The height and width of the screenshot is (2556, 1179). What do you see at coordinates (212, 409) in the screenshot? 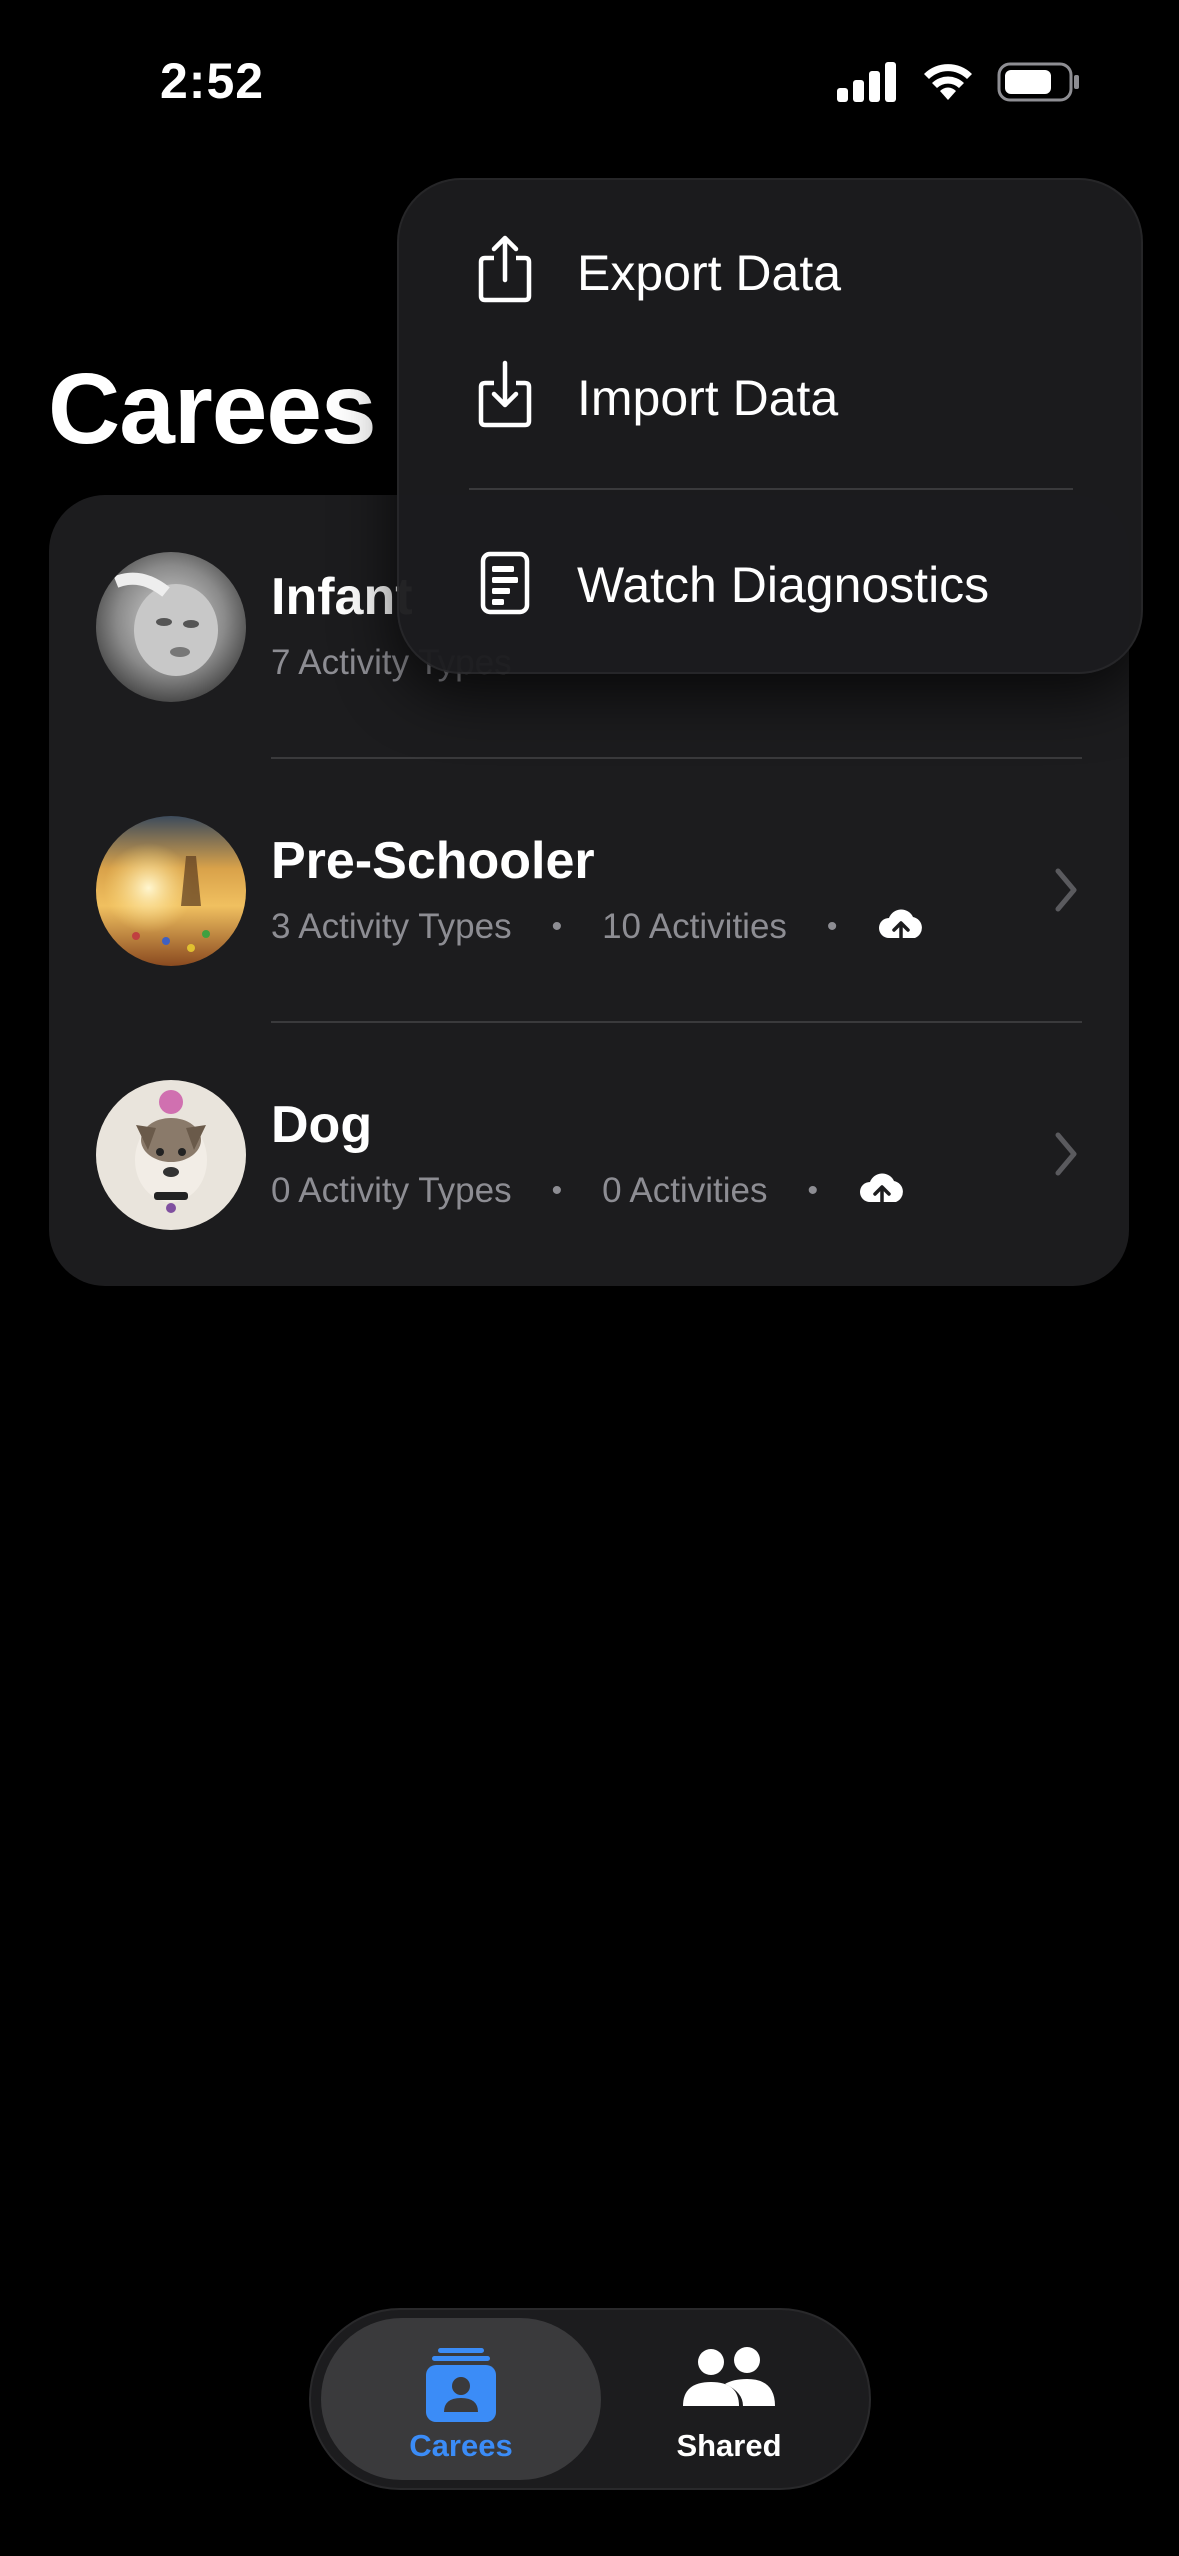
I see `page-title: Carees` at bounding box center [212, 409].